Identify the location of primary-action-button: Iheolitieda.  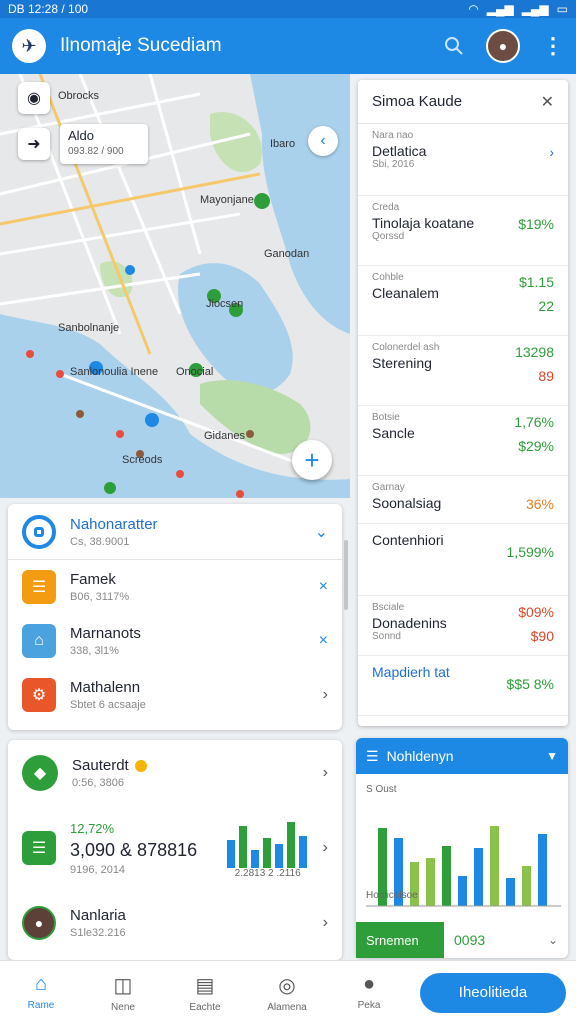
(493, 992).